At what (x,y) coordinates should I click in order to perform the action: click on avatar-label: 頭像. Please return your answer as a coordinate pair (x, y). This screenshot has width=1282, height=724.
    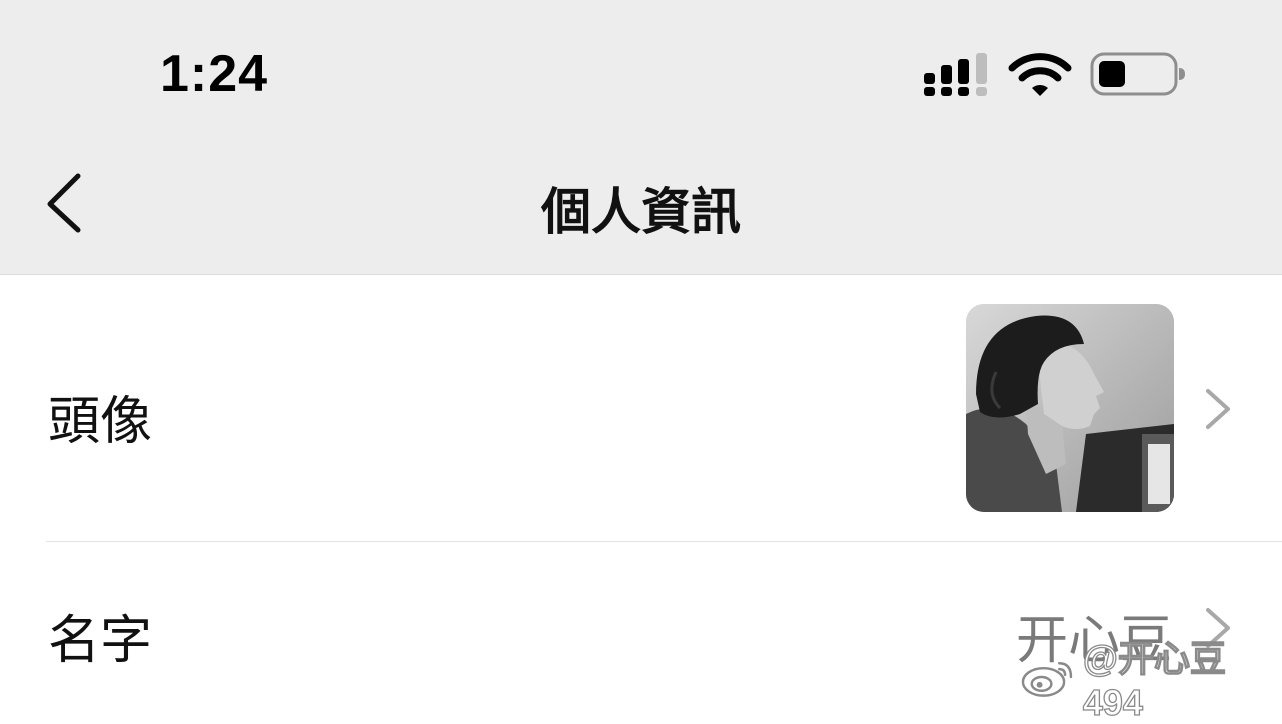
    Looking at the image, I should click on (100, 422).